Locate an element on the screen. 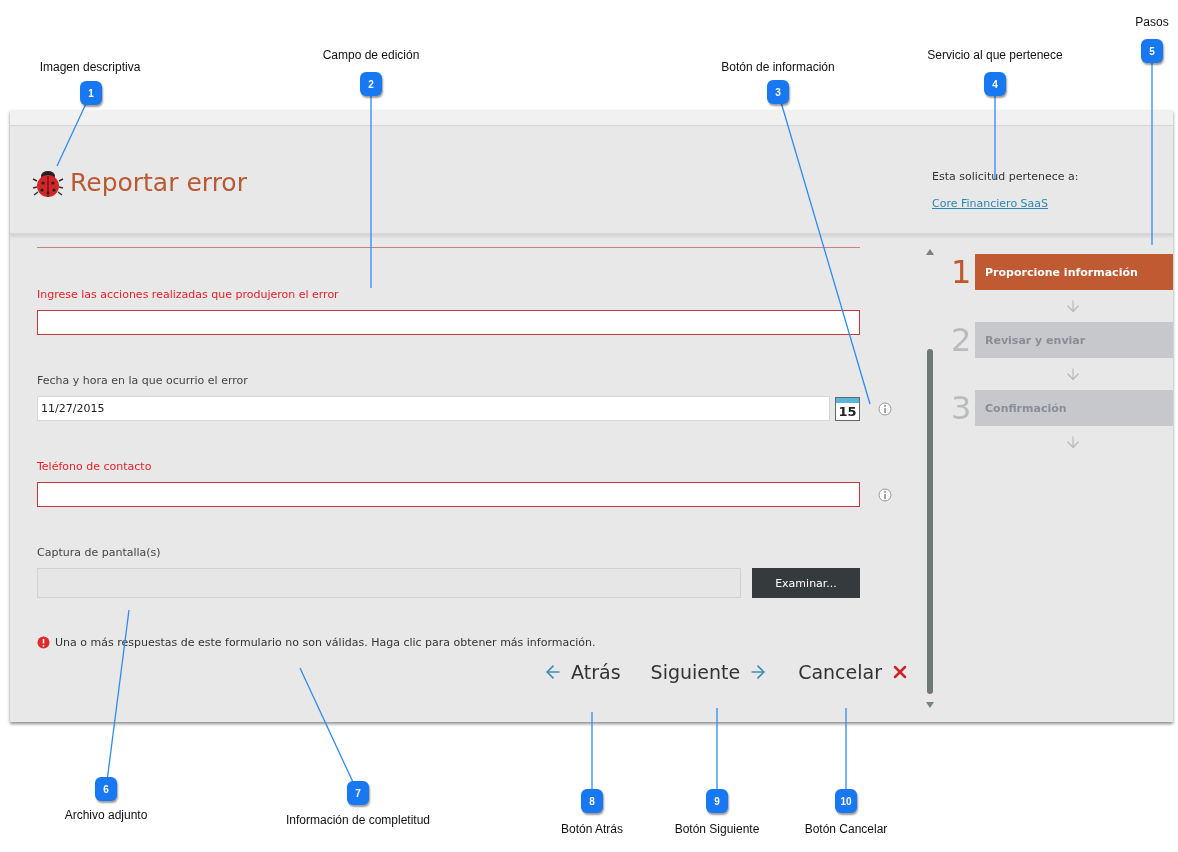  next-button: Siguiente is located at coordinates (709, 672).